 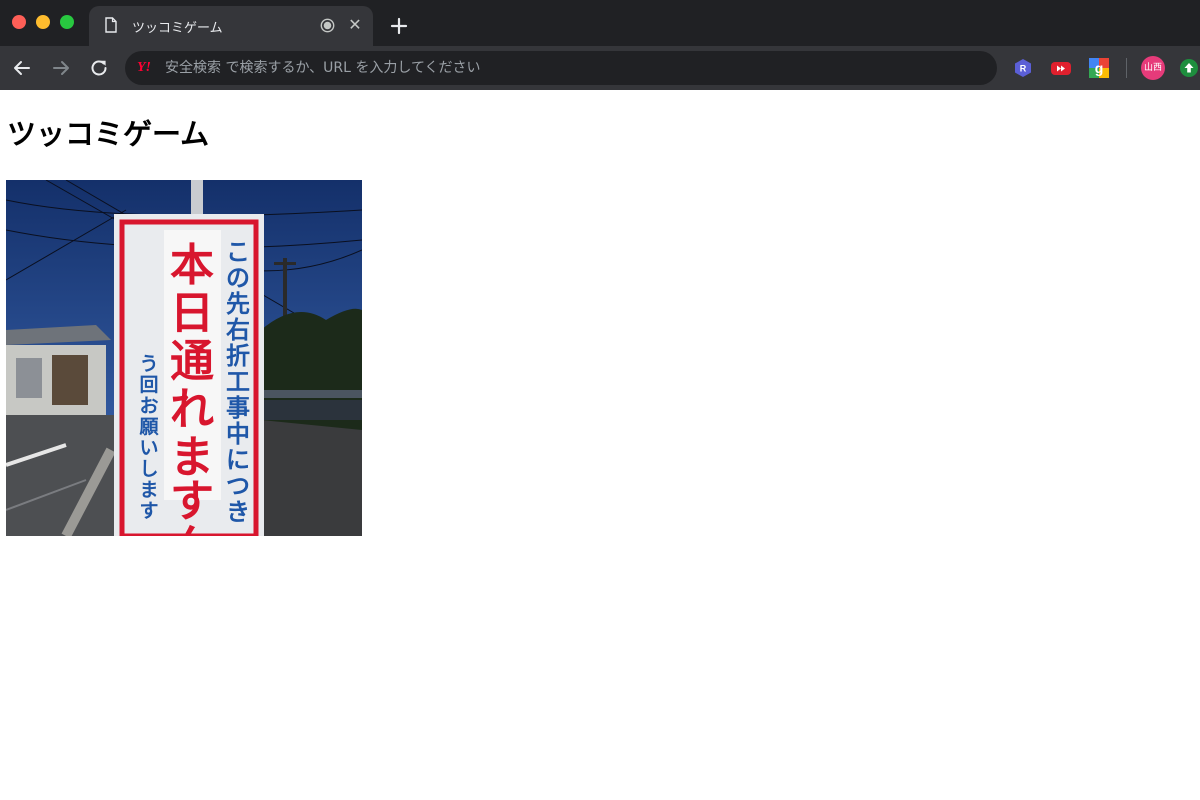 What do you see at coordinates (238, 304) in the screenshot?
I see `svg-text: 先` at bounding box center [238, 304].